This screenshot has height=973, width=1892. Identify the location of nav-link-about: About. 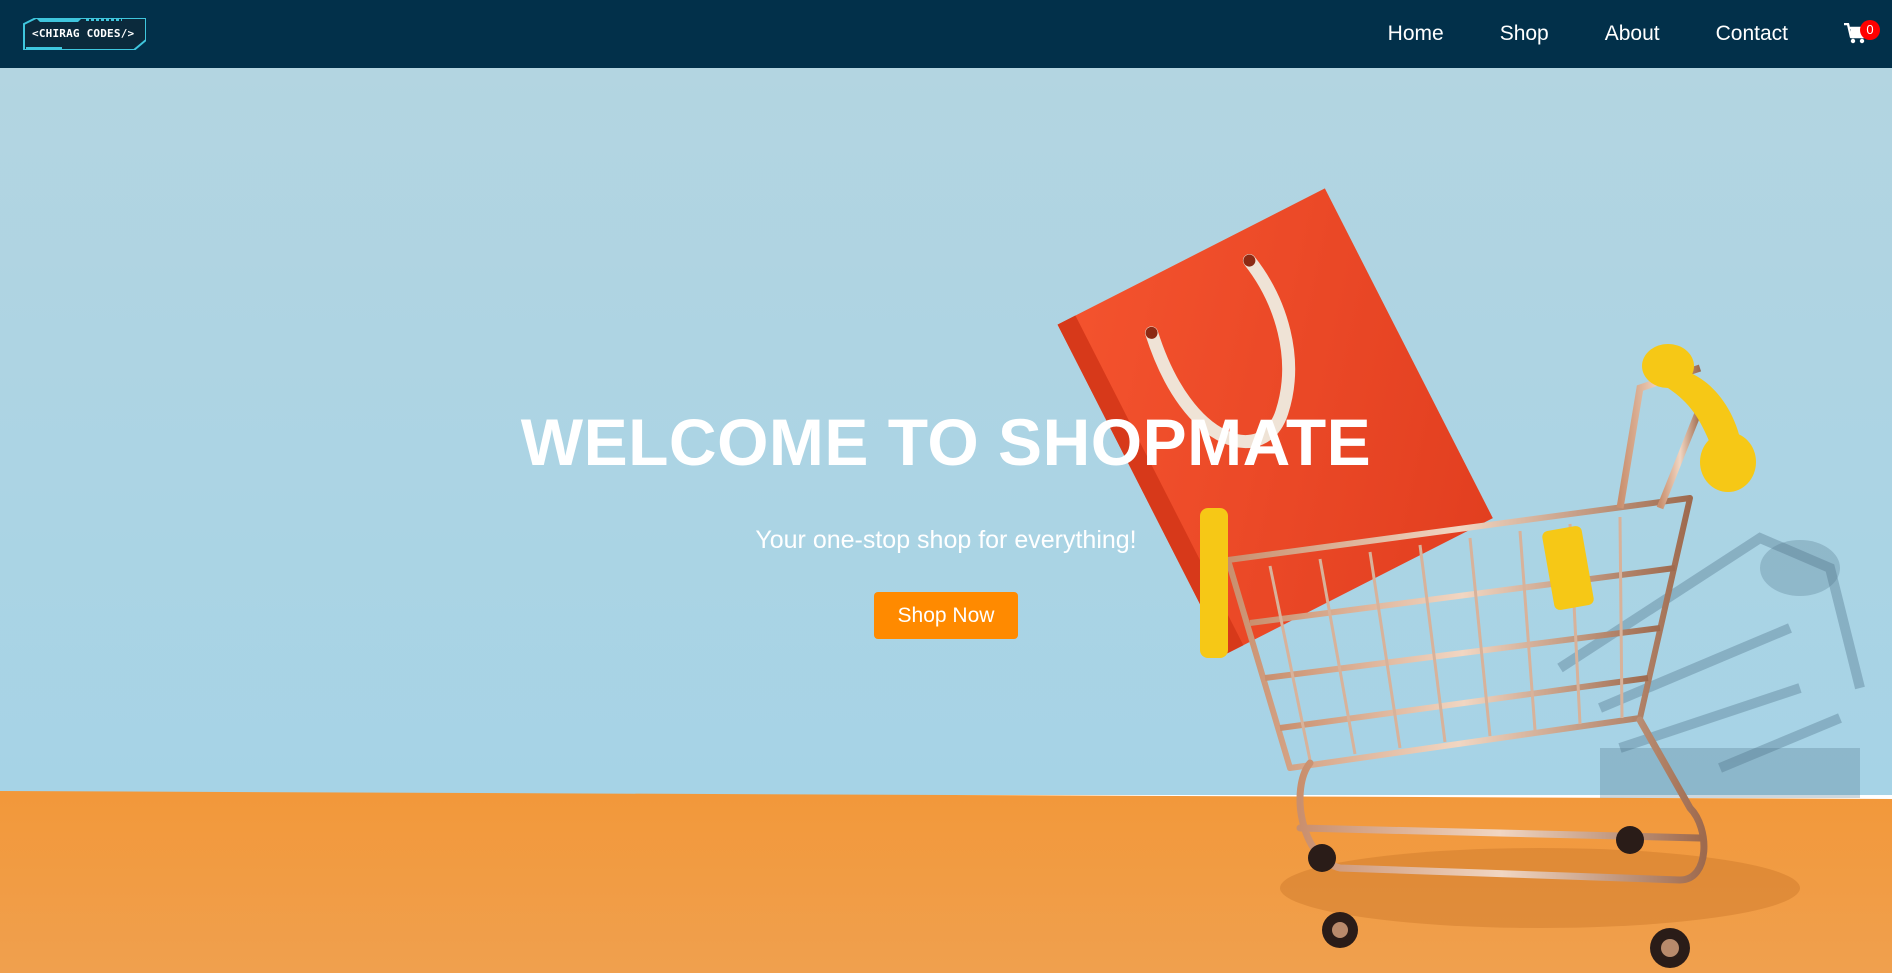
(1632, 34).